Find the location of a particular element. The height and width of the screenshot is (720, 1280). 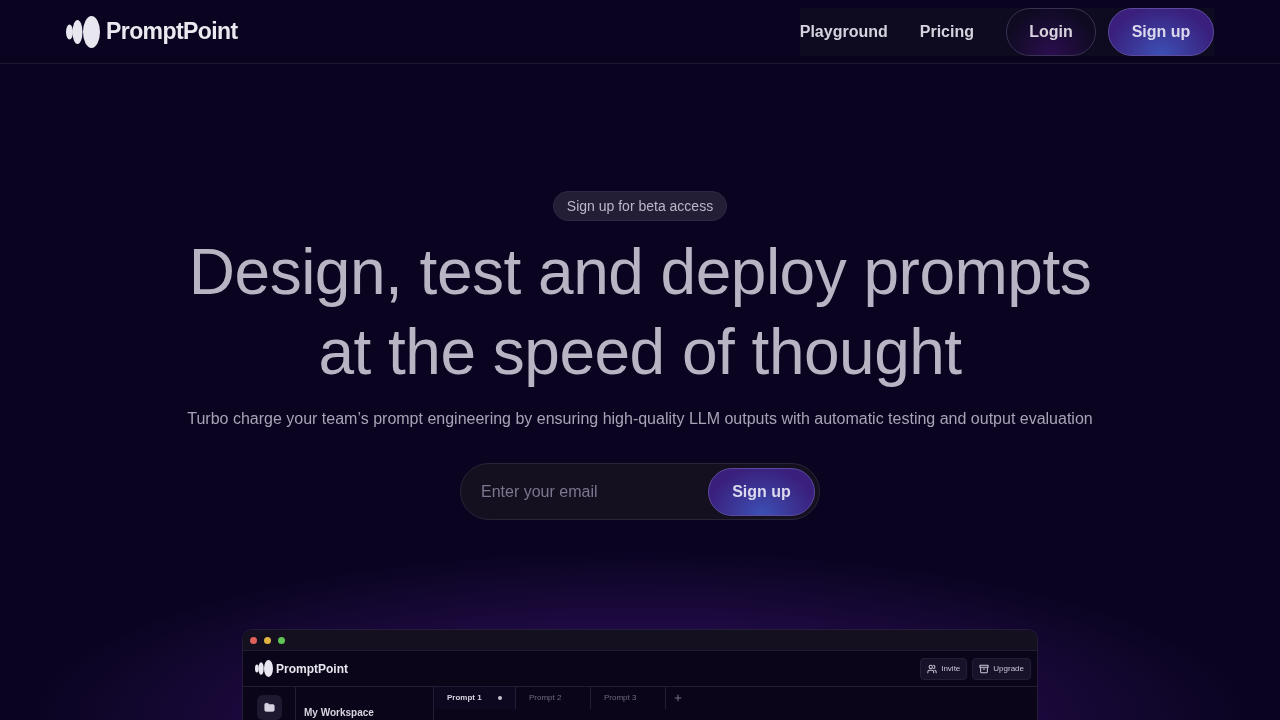

maximize-dot-icon is located at coordinates (281, 640).